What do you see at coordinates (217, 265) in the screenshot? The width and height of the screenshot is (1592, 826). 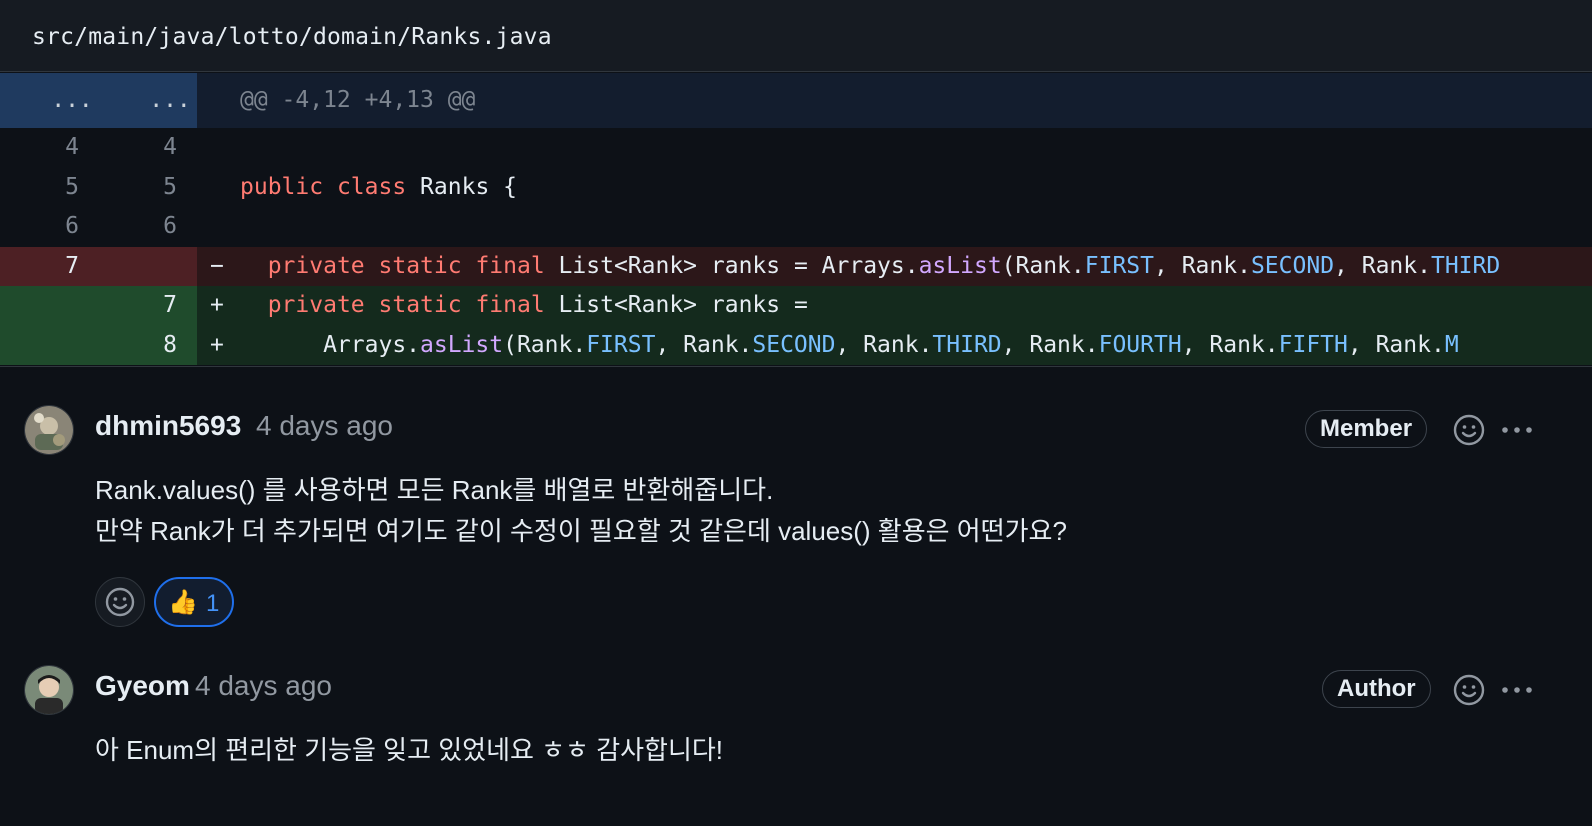 I see `deletion-marker: −` at bounding box center [217, 265].